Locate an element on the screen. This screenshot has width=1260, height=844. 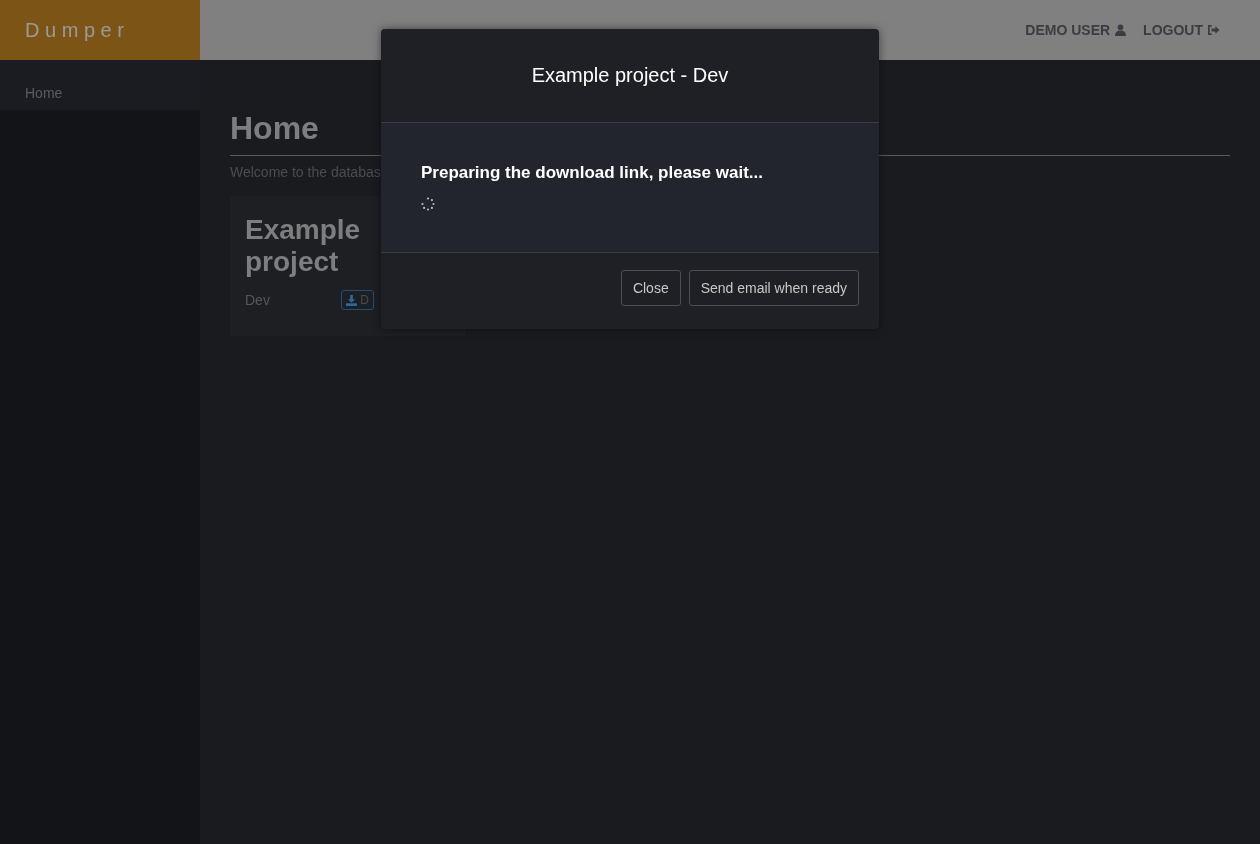
sidebar-item: Home is located at coordinates (100, 85).